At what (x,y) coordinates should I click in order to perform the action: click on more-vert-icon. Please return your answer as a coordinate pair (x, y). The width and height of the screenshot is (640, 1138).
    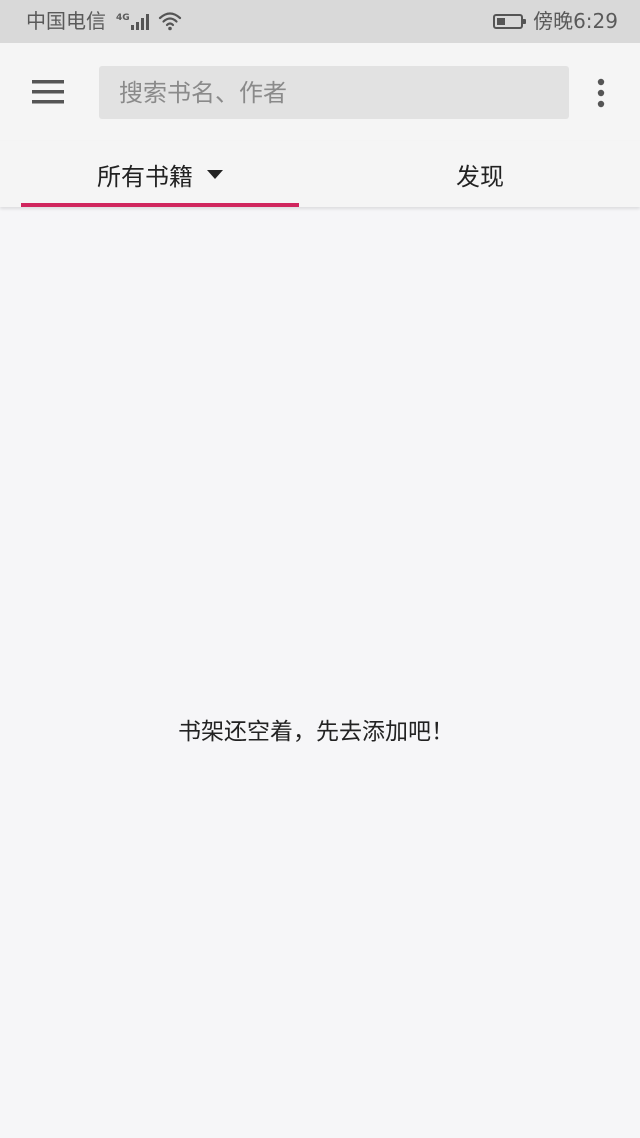
    Looking at the image, I should click on (601, 93).